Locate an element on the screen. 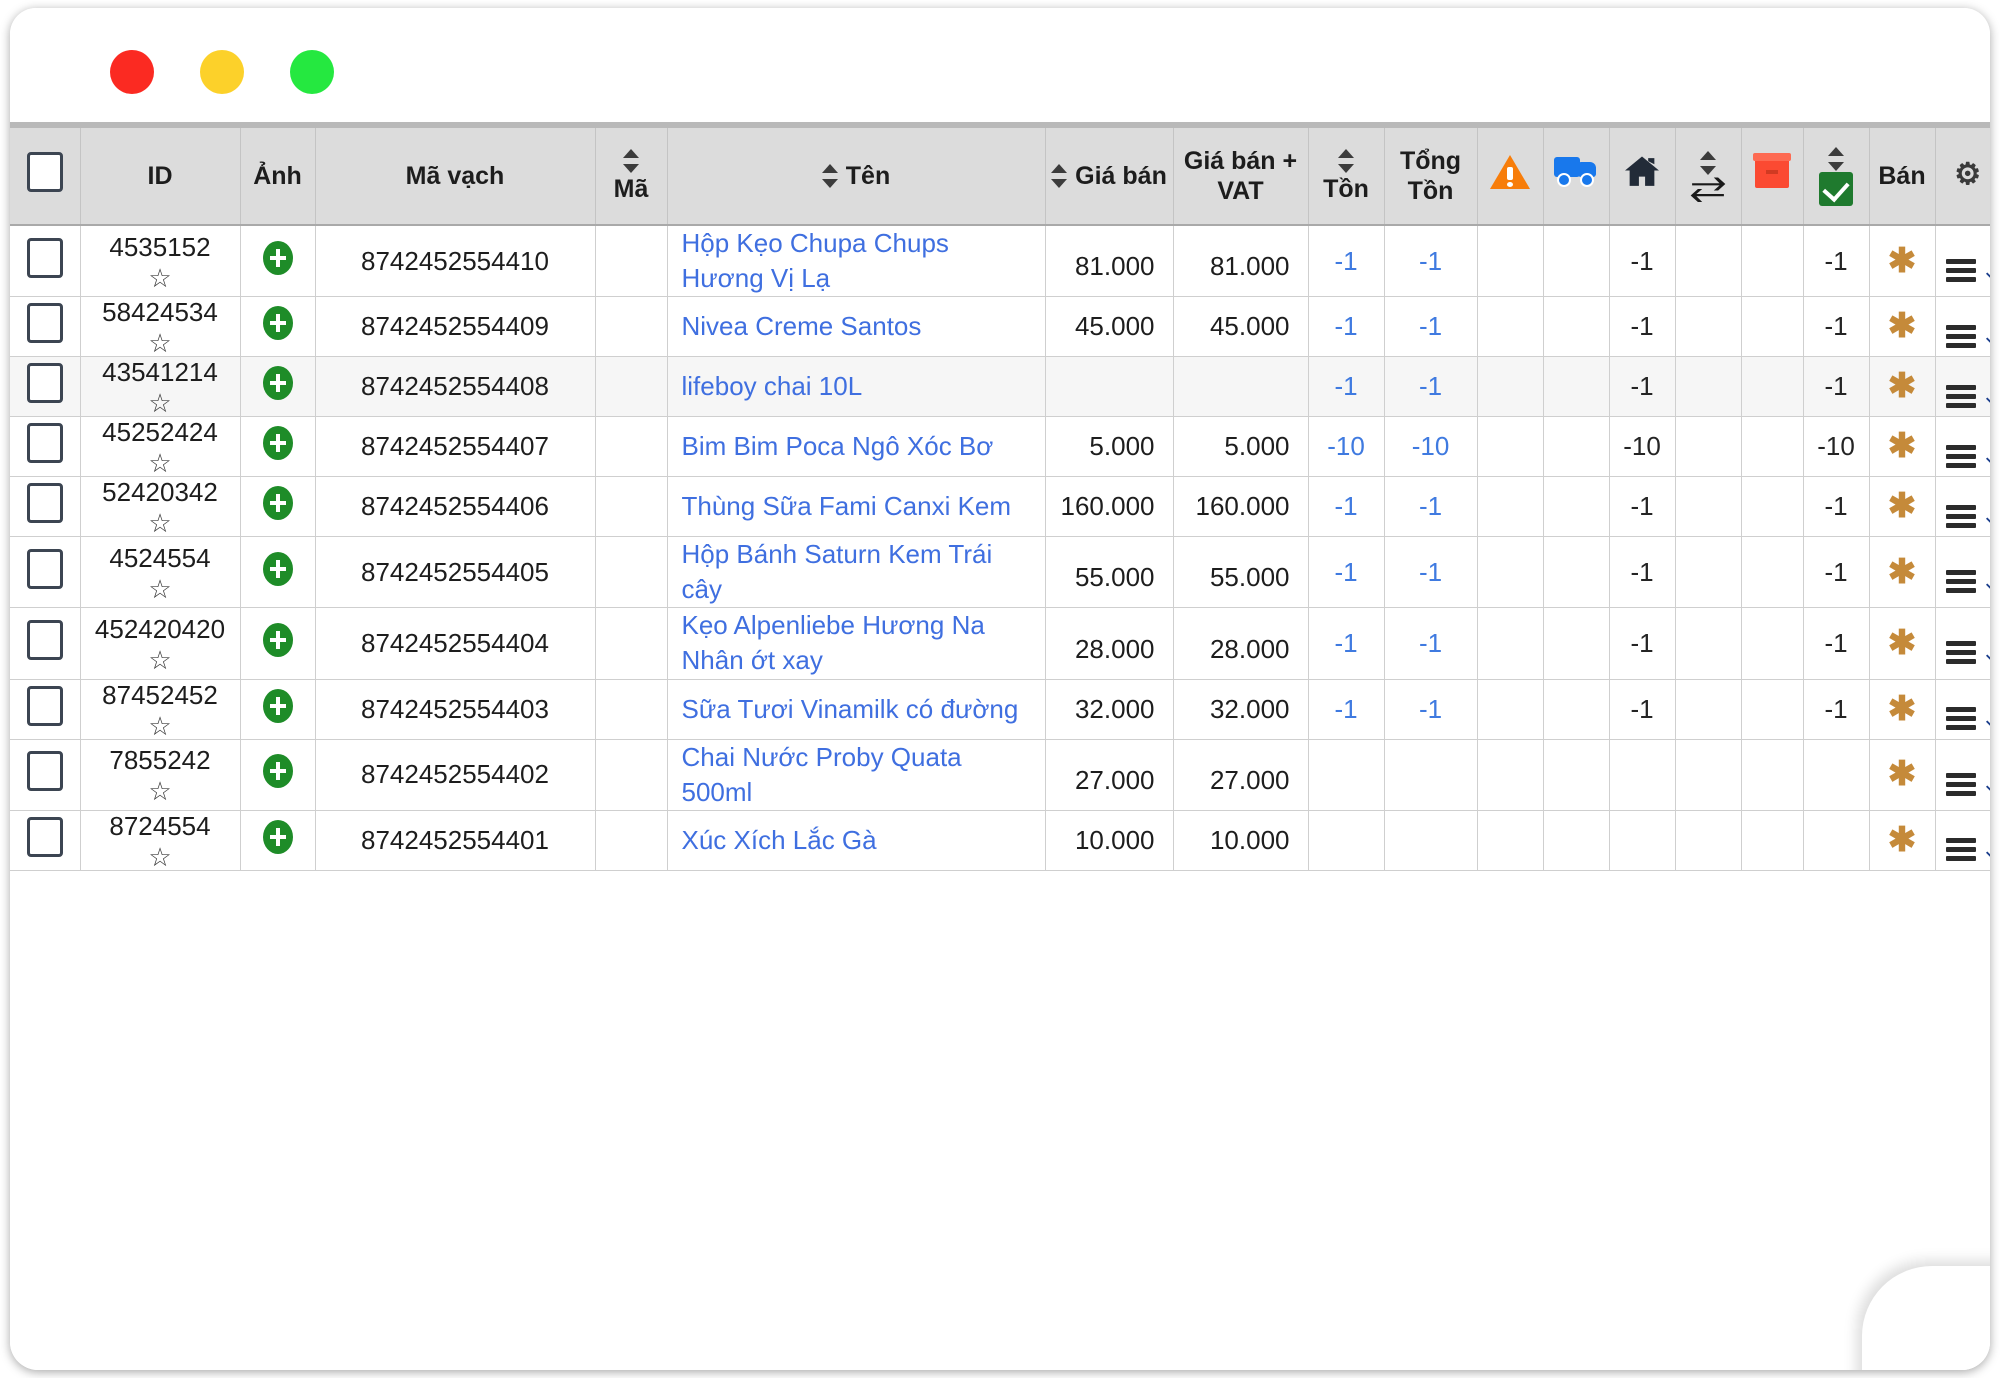  floating-action-overlay is located at coordinates (1926, 1318).